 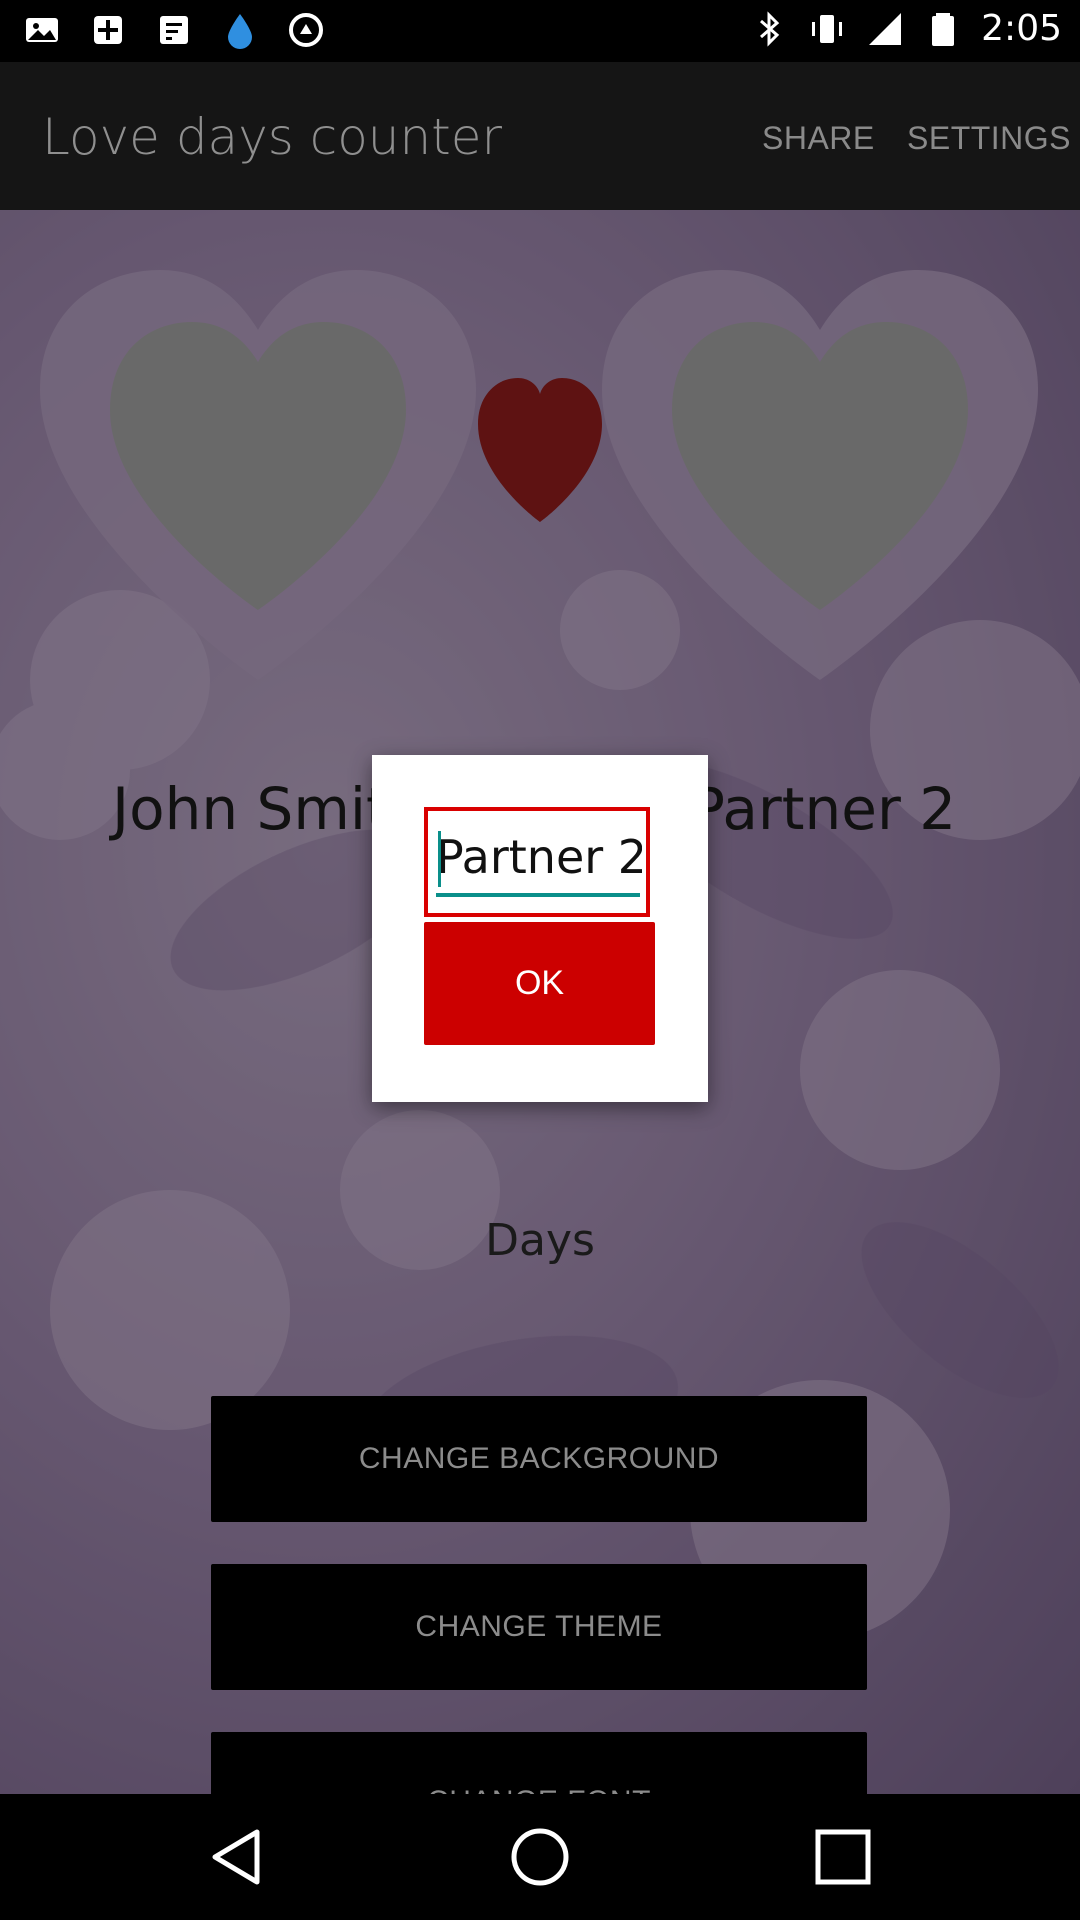 I want to click on days-label: Days, so click(x=540, y=1240).